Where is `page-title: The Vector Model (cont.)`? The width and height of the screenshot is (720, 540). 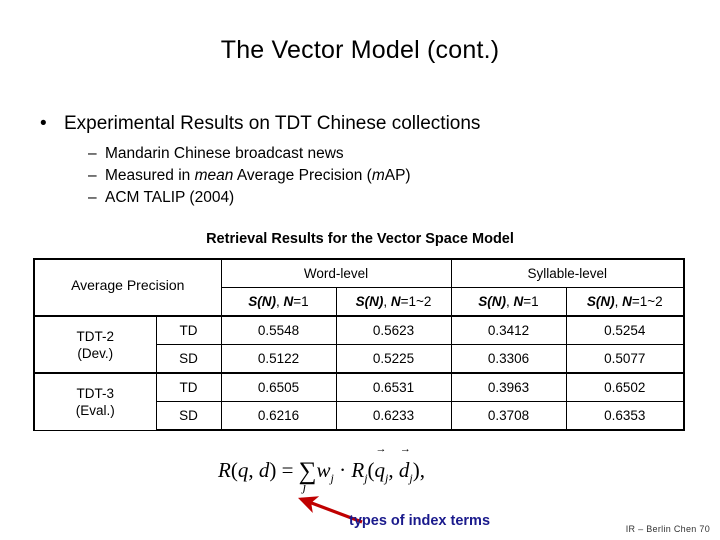
page-title: The Vector Model (cont.) is located at coordinates (360, 50).